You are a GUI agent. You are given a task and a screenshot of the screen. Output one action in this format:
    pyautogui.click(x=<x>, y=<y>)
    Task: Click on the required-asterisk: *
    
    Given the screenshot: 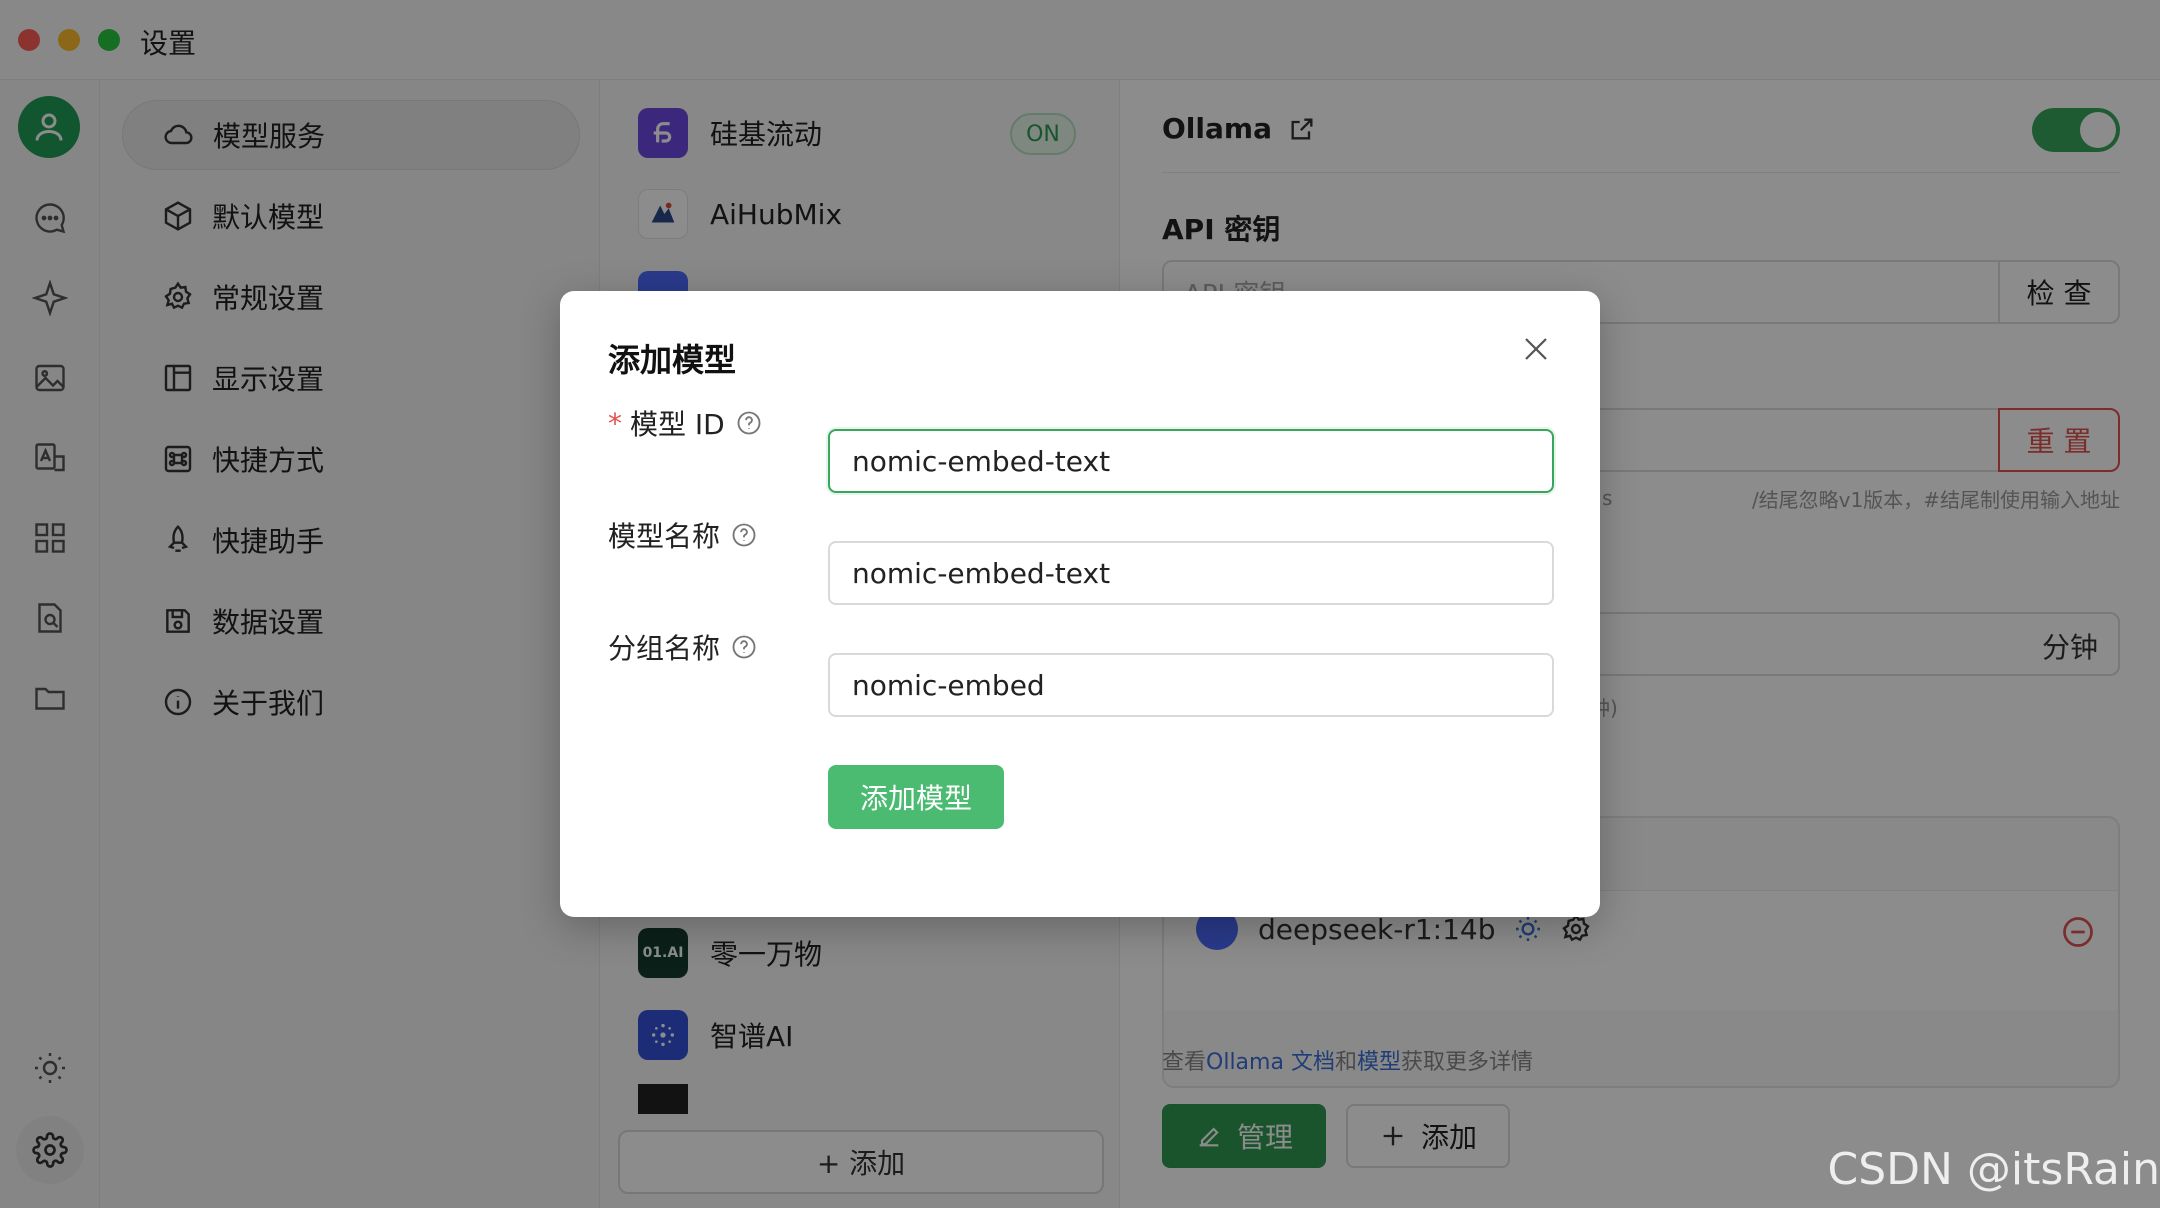 What is the action you would take?
    pyautogui.click(x=615, y=423)
    